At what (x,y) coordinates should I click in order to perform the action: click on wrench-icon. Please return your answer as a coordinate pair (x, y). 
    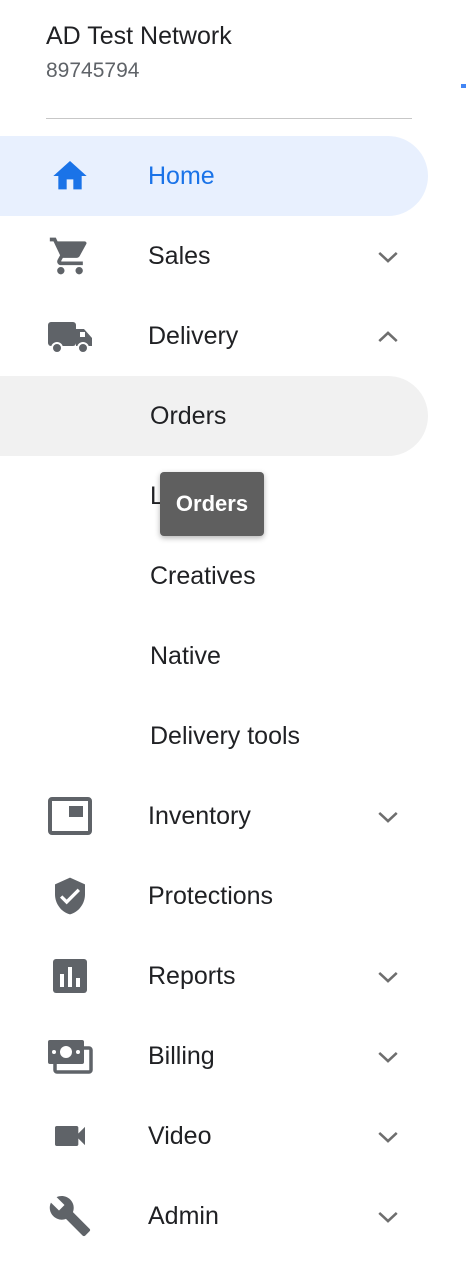
    Looking at the image, I should click on (70, 1216).